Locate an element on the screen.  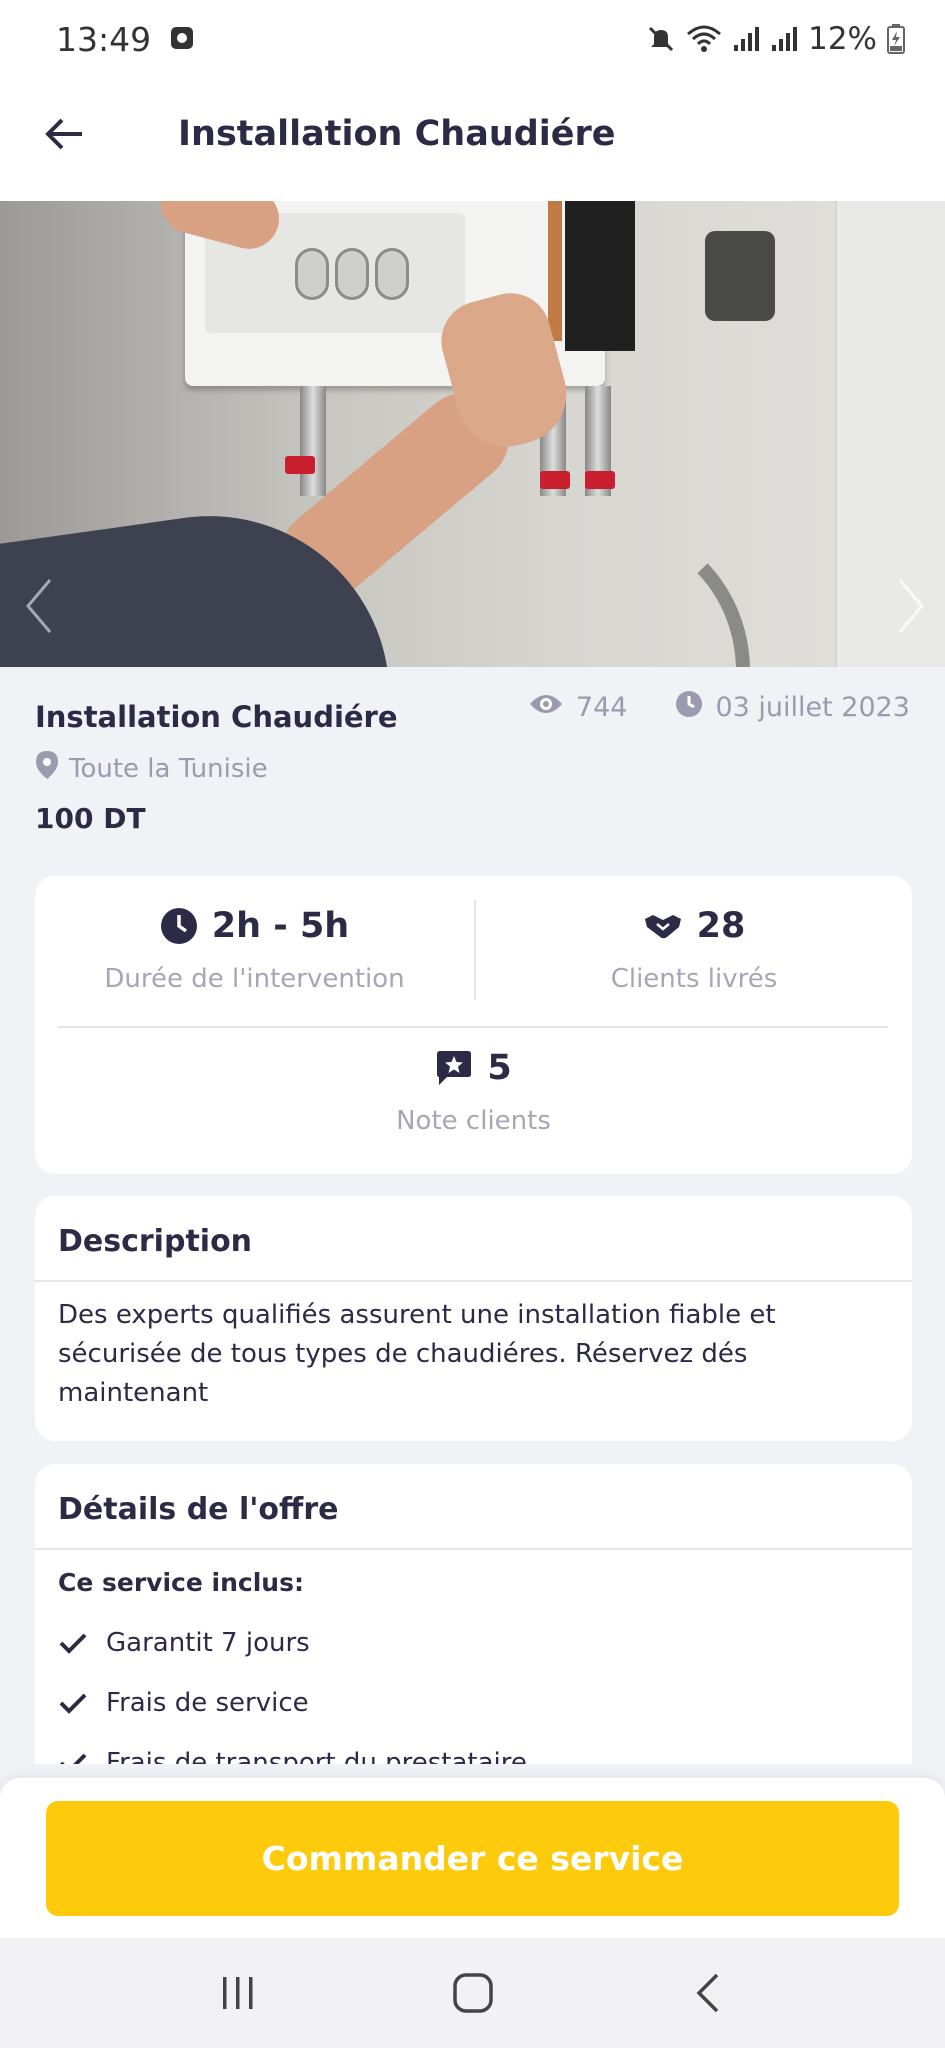
battery-charging-icon is located at coordinates (896, 39).